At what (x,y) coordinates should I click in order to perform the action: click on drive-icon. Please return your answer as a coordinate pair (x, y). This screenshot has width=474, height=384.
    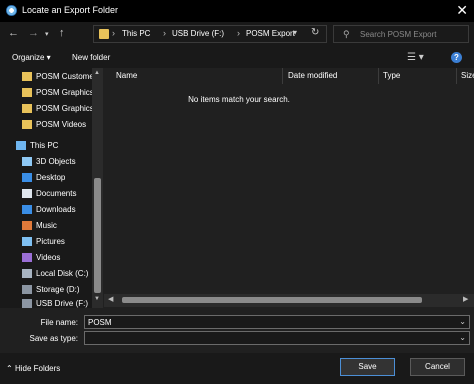
    Looking at the image, I should click on (27, 289).